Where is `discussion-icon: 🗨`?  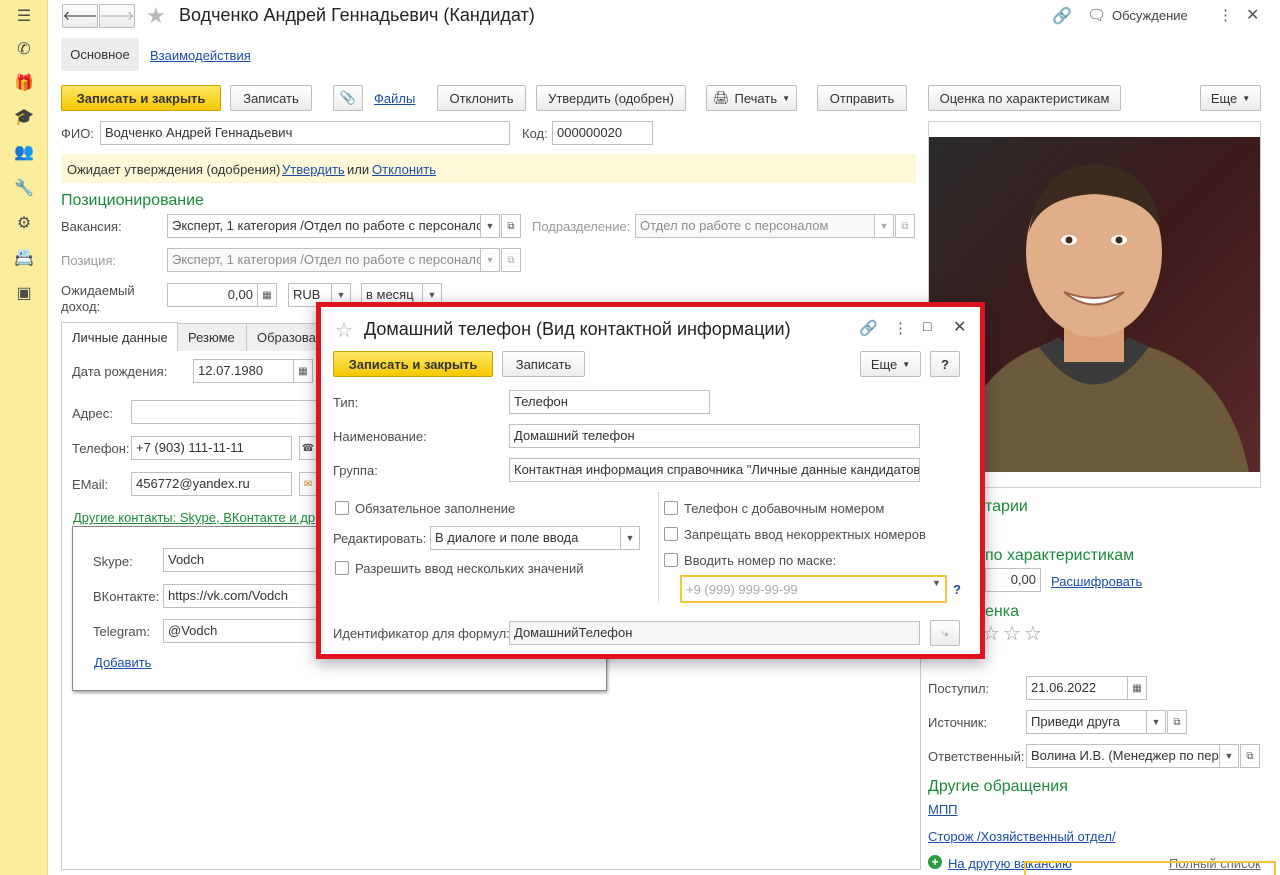 discussion-icon: 🗨 is located at coordinates (1096, 15).